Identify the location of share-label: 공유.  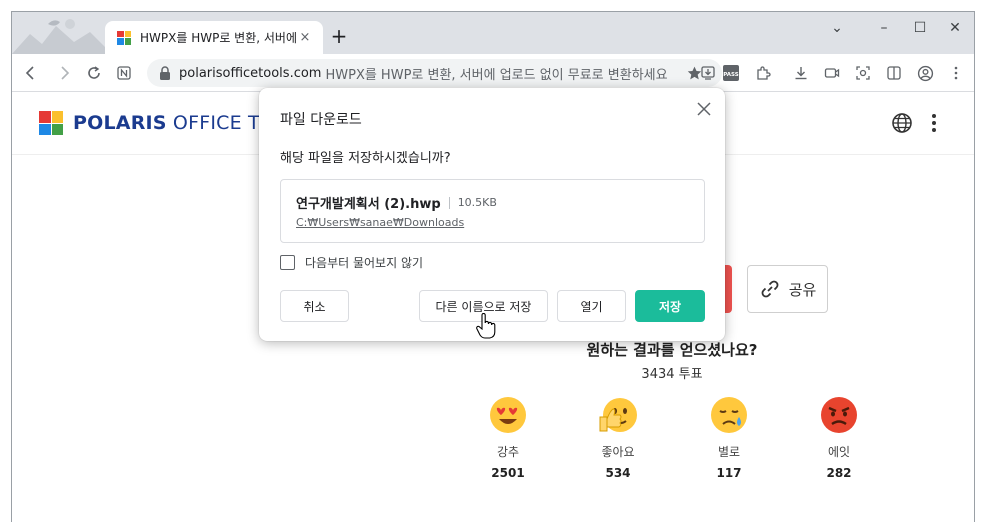
(802, 289).